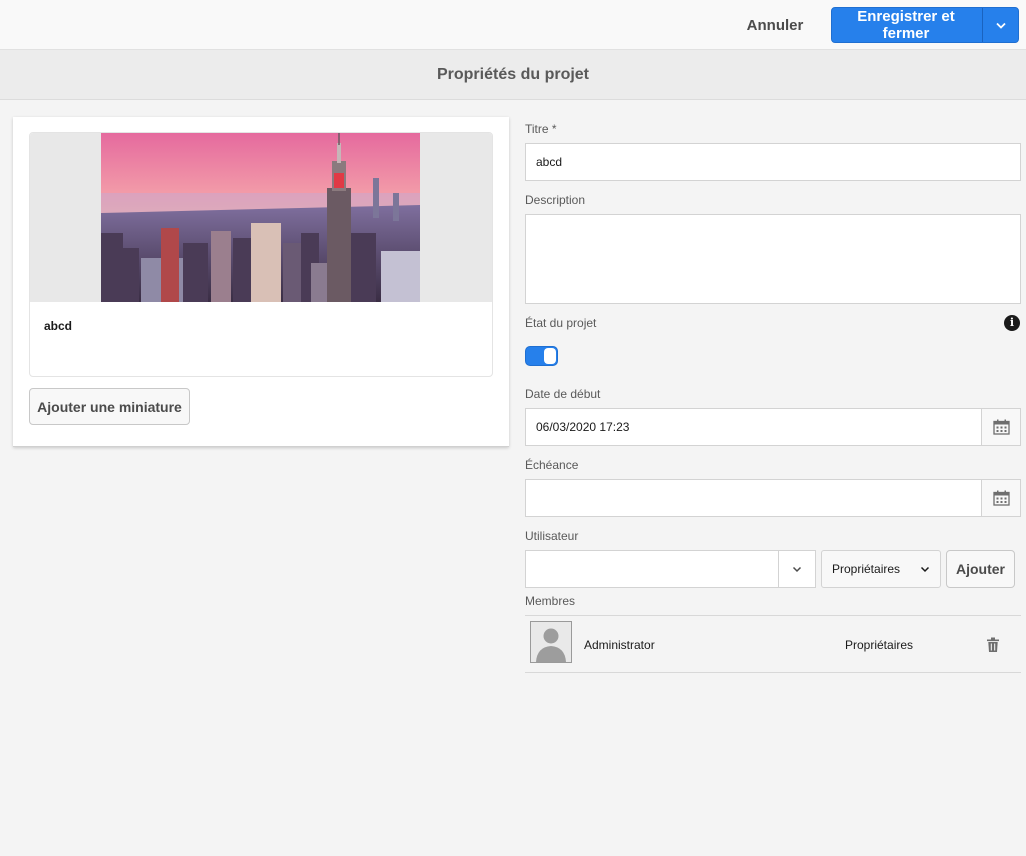  Describe the element at coordinates (552, 536) in the screenshot. I see `user-label: Utilisateur` at that location.